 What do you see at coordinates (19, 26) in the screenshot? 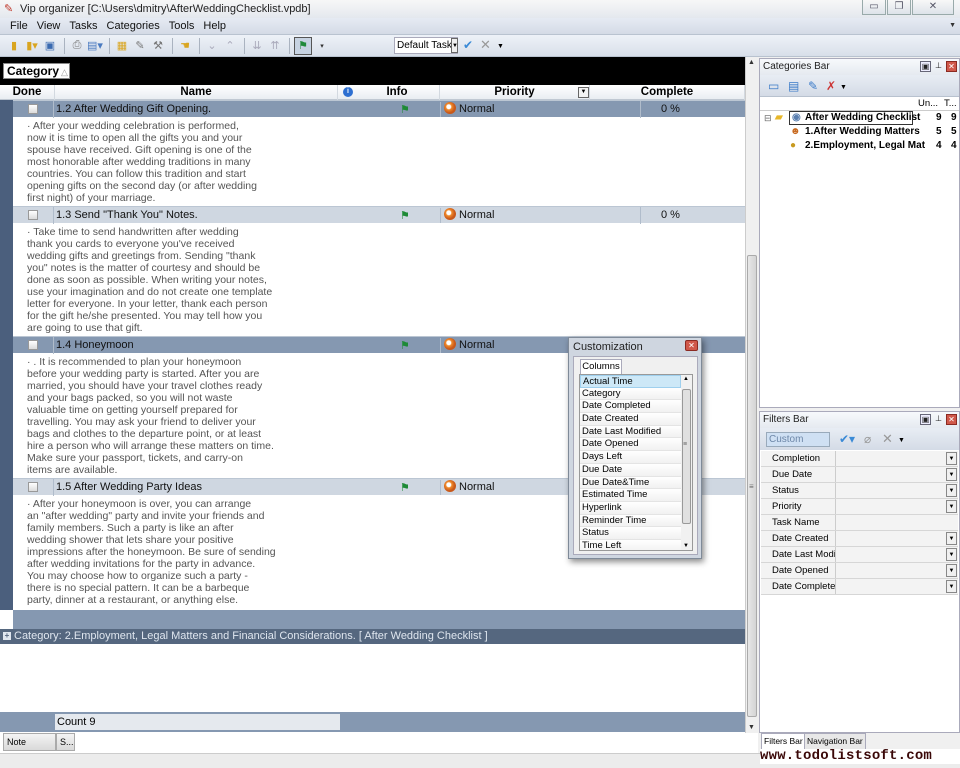
I see `menu-file: File` at bounding box center [19, 26].